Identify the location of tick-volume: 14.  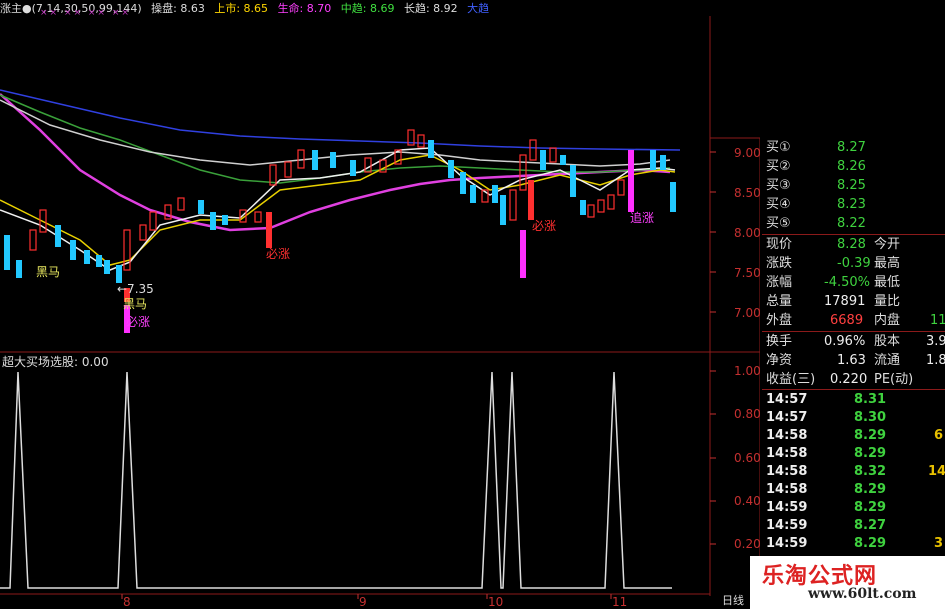
(936, 471).